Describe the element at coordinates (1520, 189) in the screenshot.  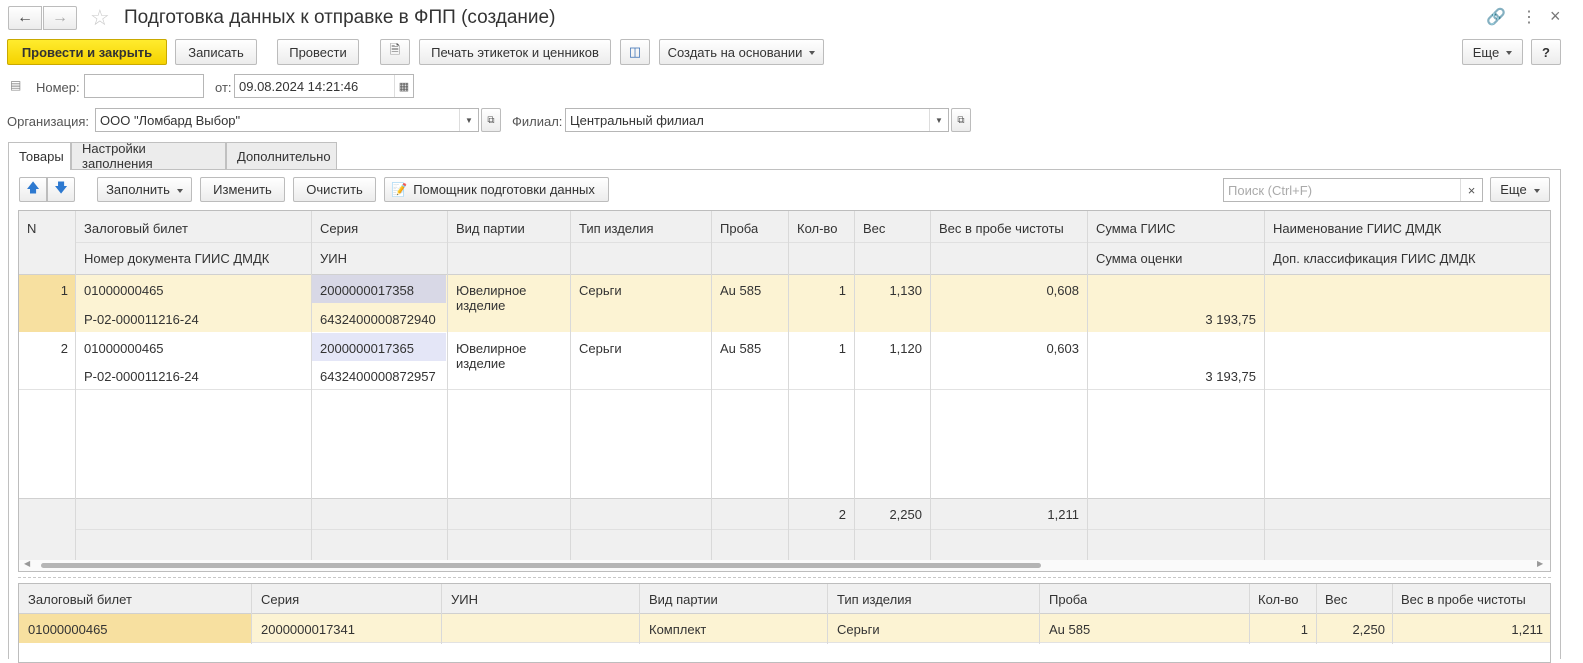
I see `table-more-button: Еще` at that location.